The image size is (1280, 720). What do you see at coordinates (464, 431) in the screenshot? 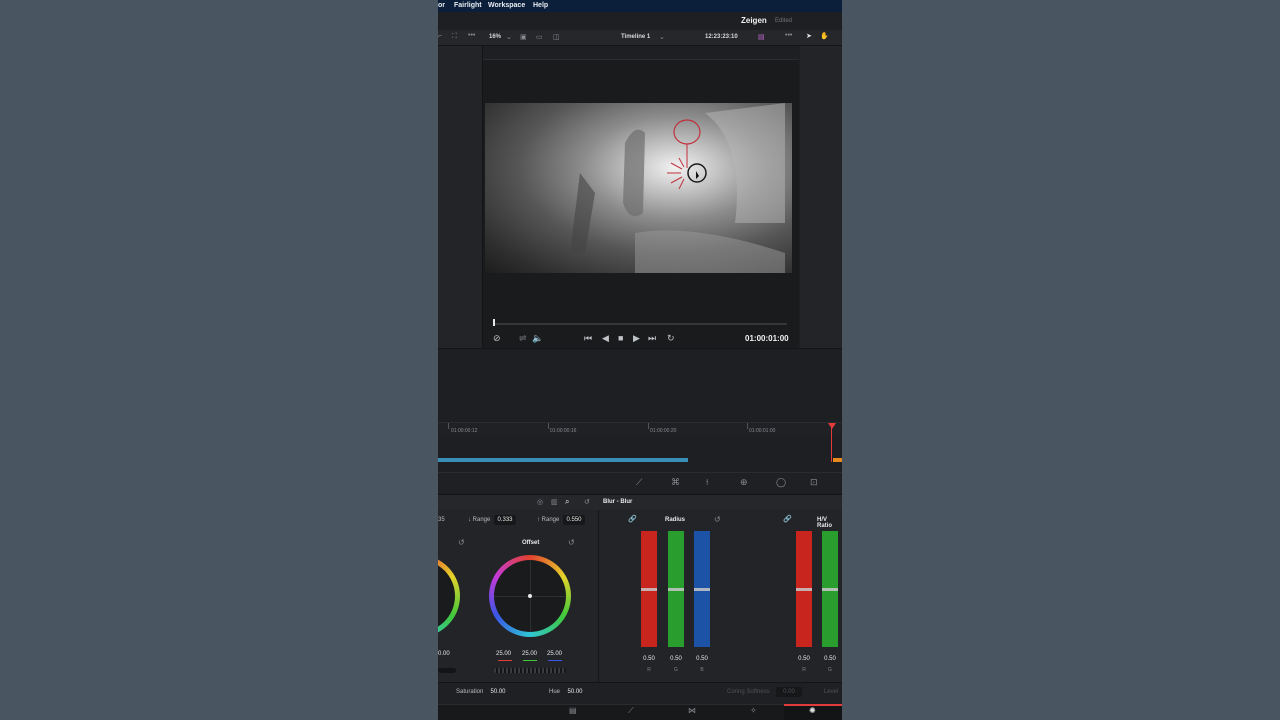
I see `ruler-mark: 01:00:00:12` at bounding box center [464, 431].